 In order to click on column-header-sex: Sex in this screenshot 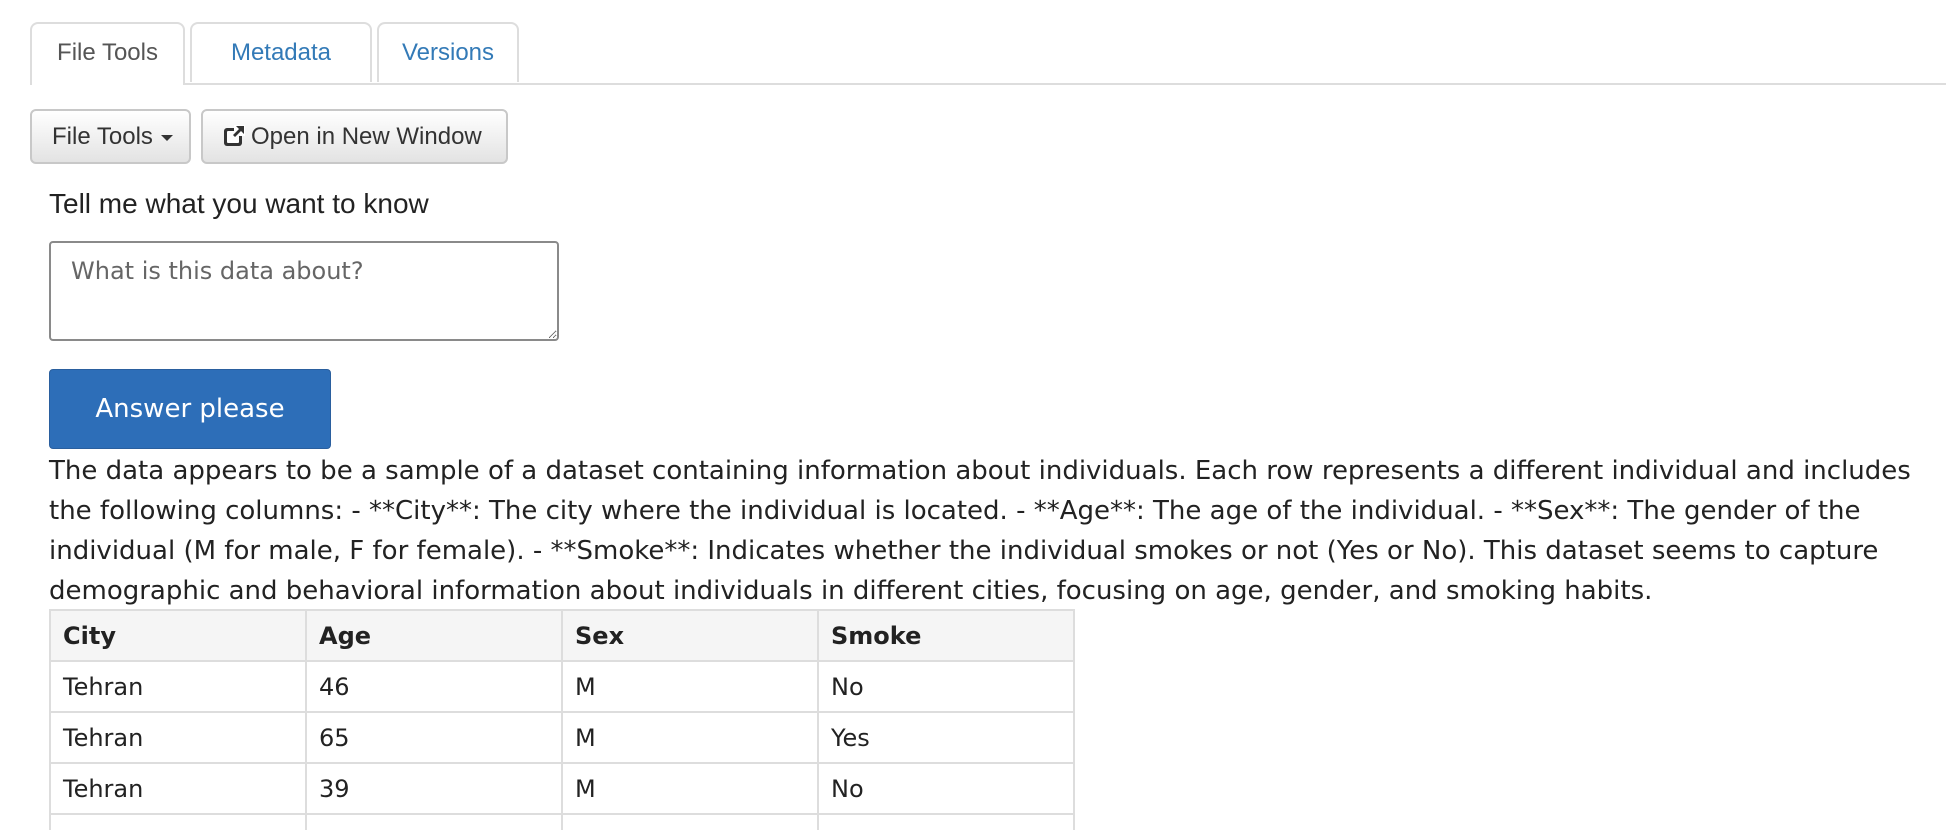, I will do `click(690, 635)`.